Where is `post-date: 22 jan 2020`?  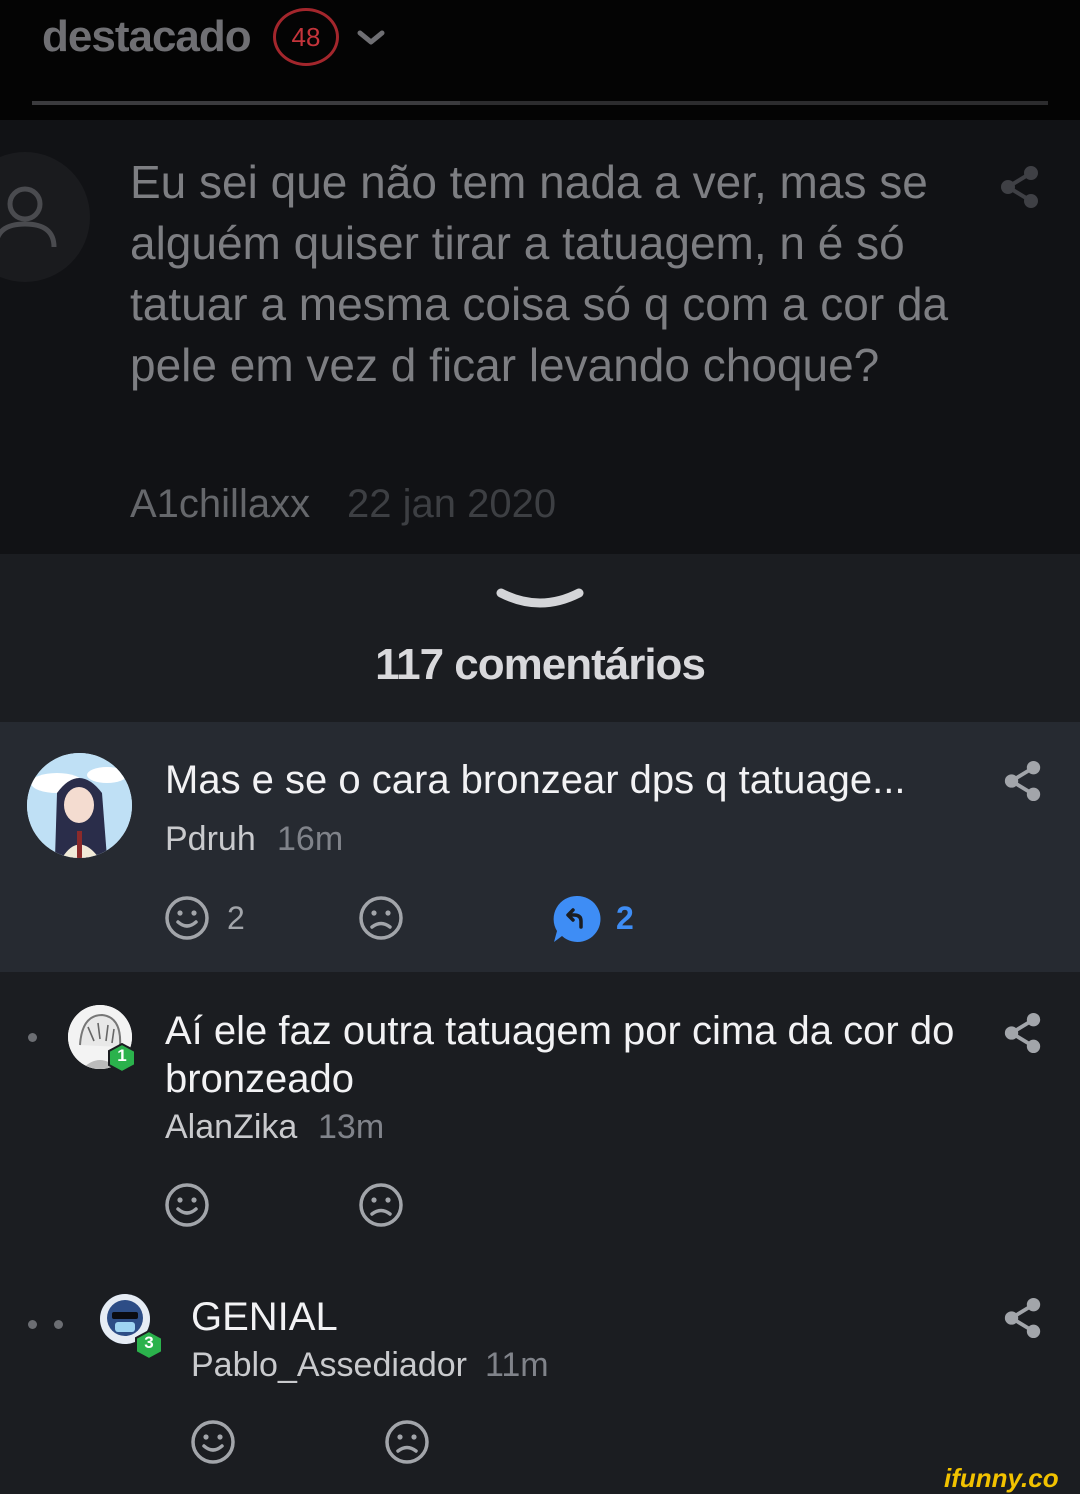 post-date: 22 jan 2020 is located at coordinates (452, 504).